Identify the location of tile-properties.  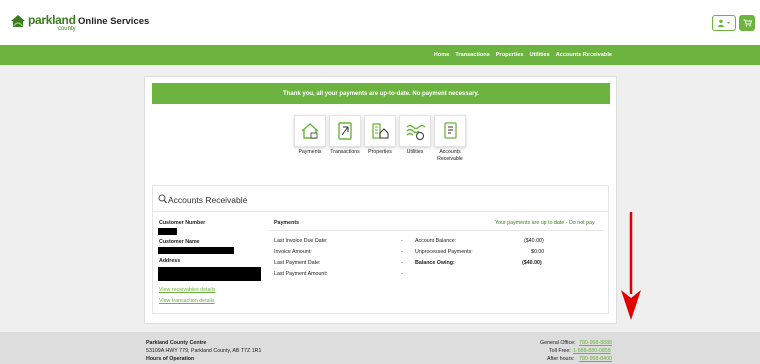
(380, 131).